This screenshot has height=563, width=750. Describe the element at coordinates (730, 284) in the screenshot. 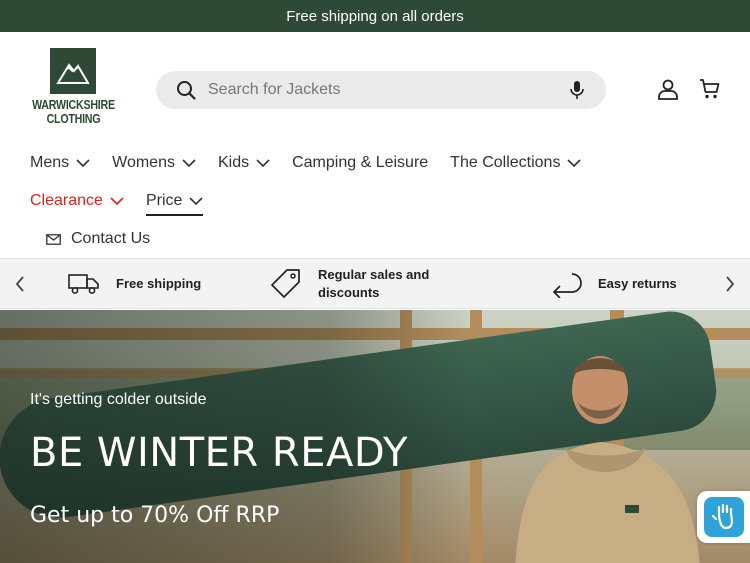

I see `chevron-right-icon` at that location.